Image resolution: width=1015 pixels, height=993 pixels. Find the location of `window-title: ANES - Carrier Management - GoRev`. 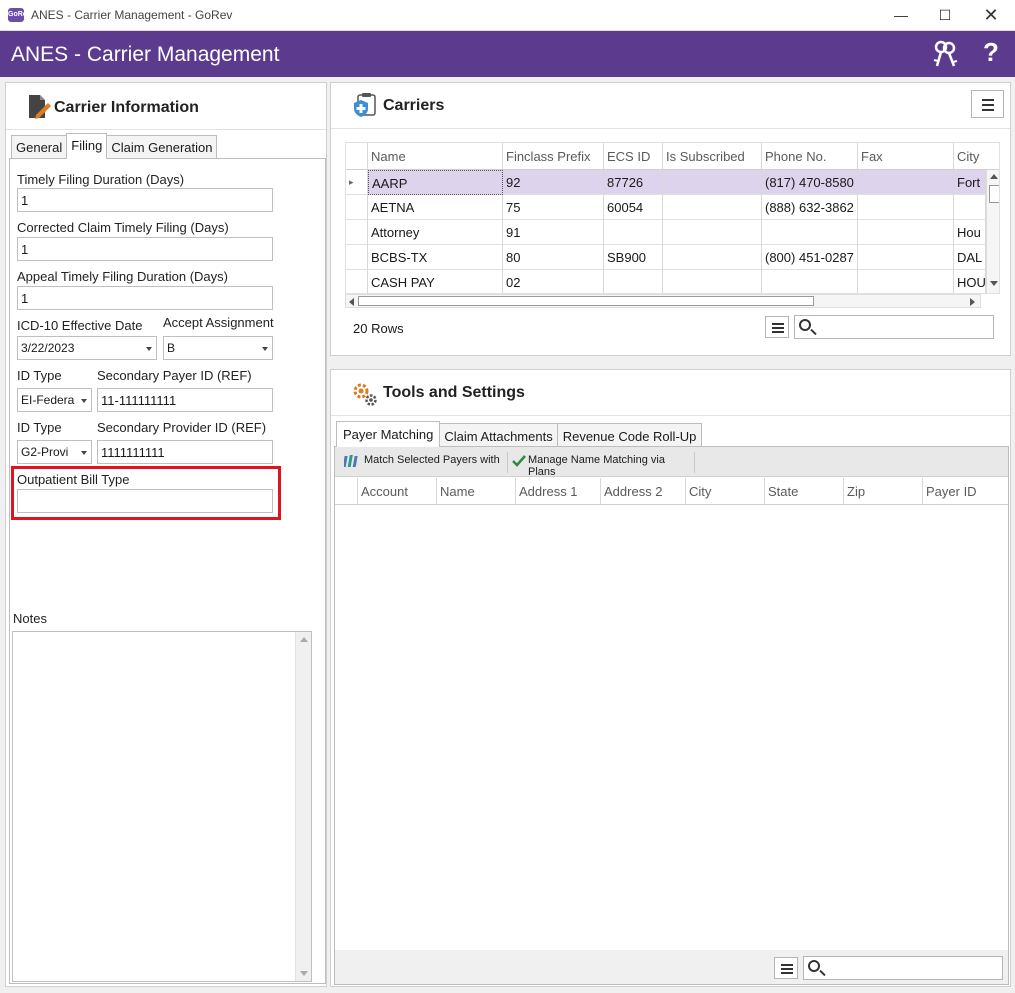

window-title: ANES - Carrier Management - GoRev is located at coordinates (132, 15).